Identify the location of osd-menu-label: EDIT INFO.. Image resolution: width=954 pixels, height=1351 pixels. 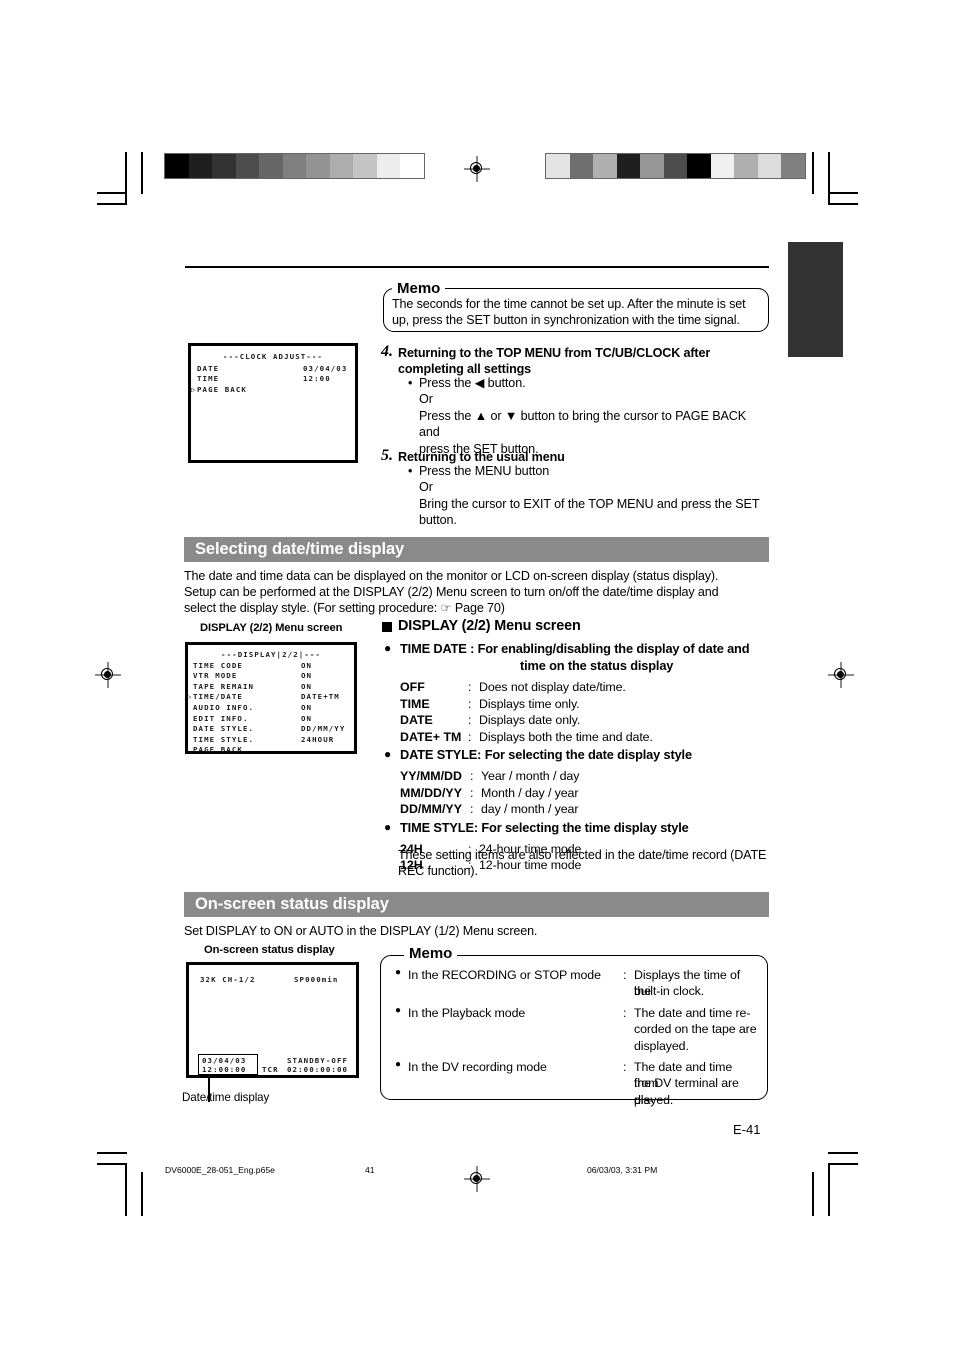
(221, 718).